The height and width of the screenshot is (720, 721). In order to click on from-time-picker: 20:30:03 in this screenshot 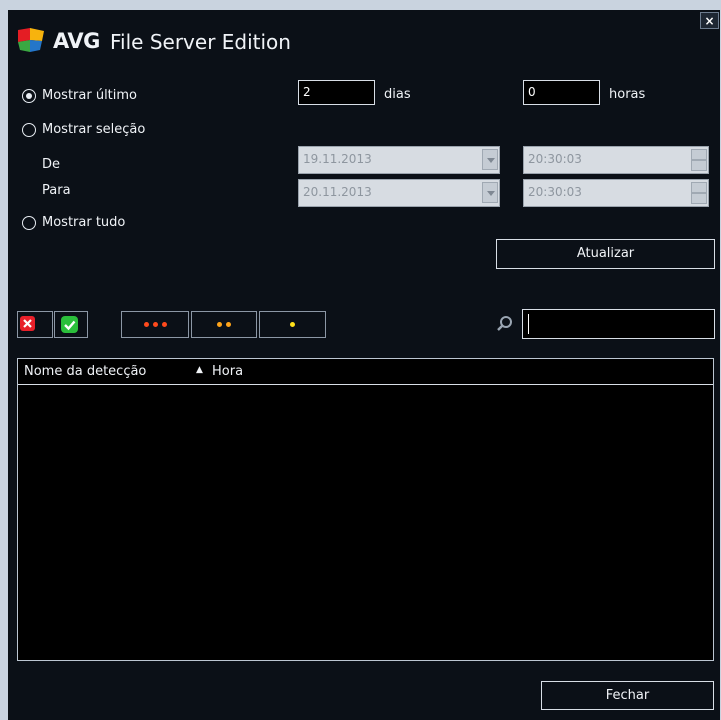, I will do `click(616, 160)`.